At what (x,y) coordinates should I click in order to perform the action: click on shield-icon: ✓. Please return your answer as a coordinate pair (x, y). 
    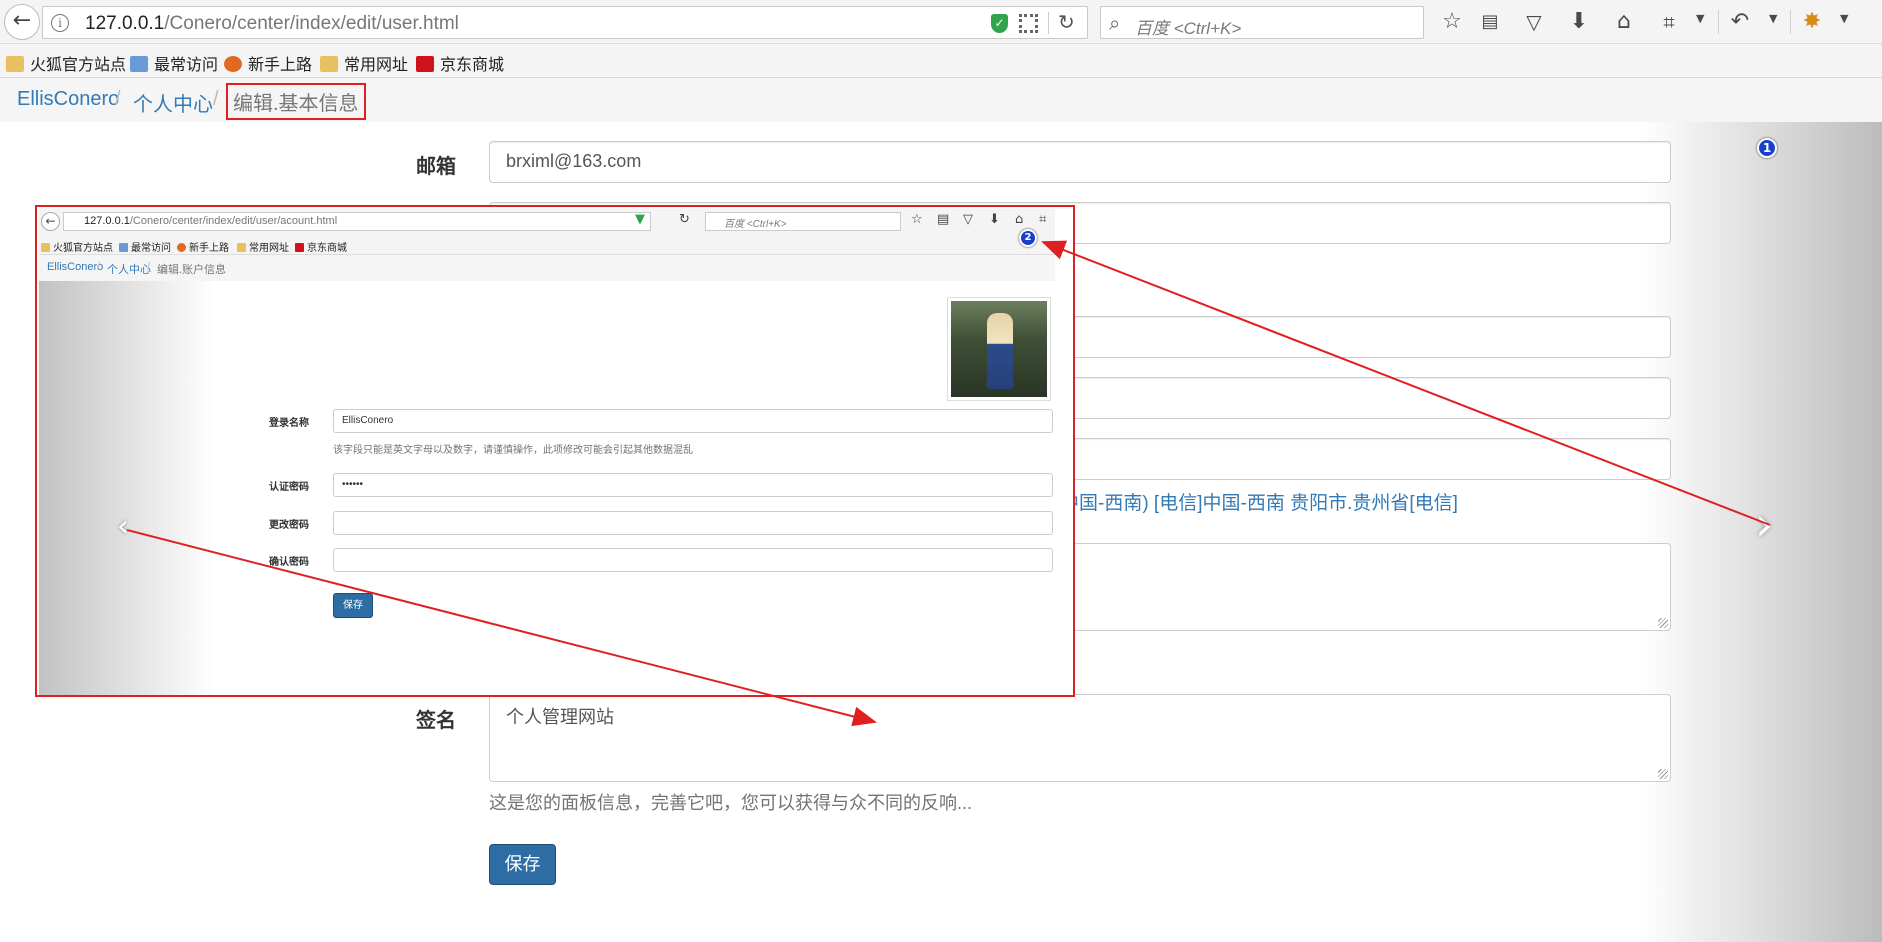
    Looking at the image, I should click on (999, 23).